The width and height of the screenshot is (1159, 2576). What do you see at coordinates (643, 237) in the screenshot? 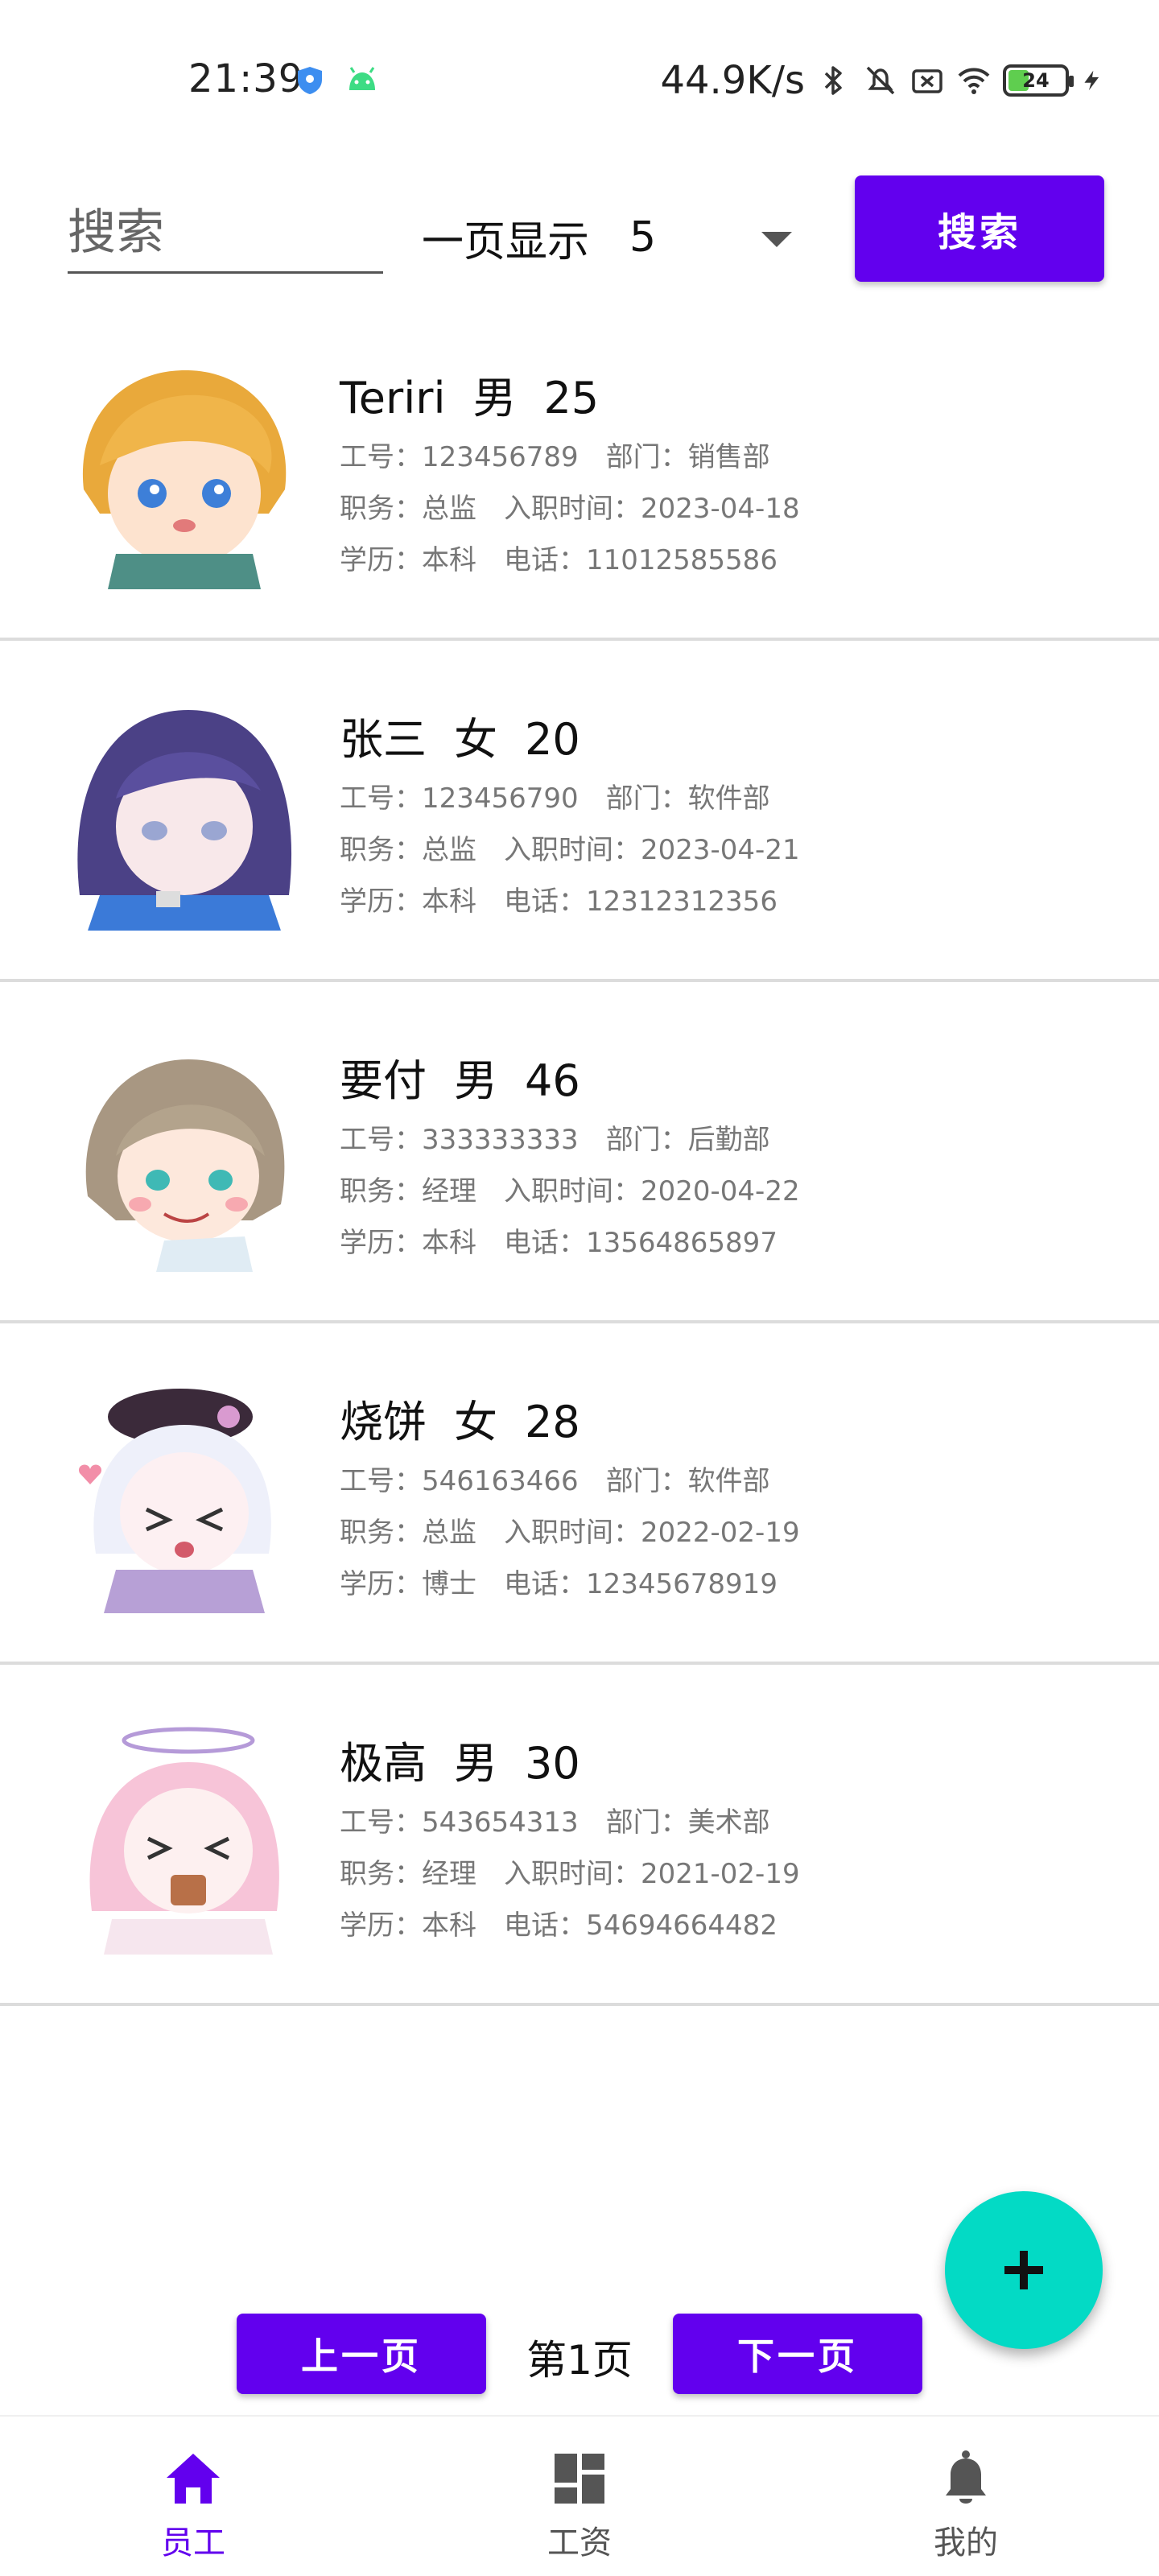
I see `page-size-value: 5` at bounding box center [643, 237].